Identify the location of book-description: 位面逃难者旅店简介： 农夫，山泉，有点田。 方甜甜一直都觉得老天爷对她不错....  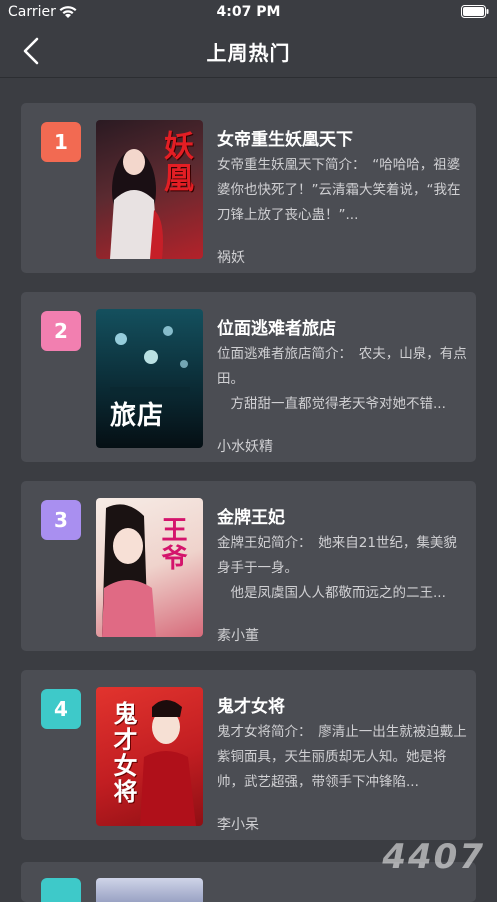
(342, 379).